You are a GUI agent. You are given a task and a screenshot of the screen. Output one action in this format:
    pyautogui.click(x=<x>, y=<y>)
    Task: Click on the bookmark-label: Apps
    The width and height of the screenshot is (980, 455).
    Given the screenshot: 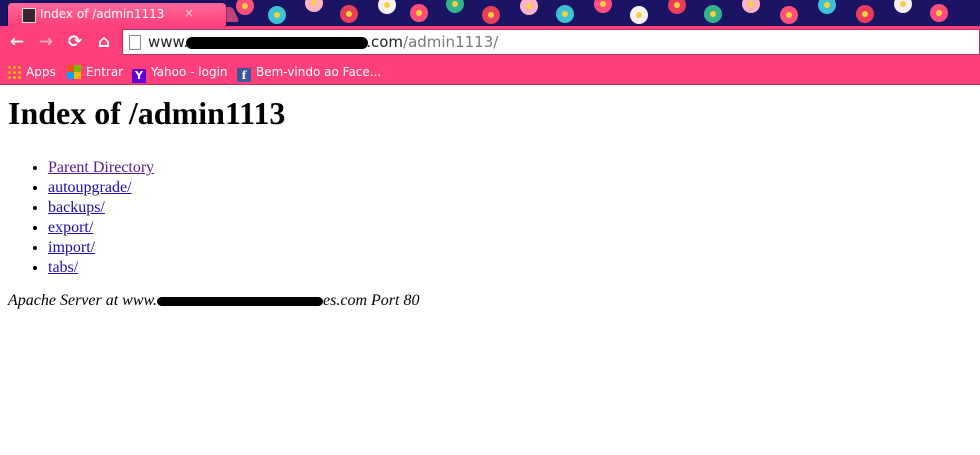 What is the action you would take?
    pyautogui.click(x=41, y=72)
    